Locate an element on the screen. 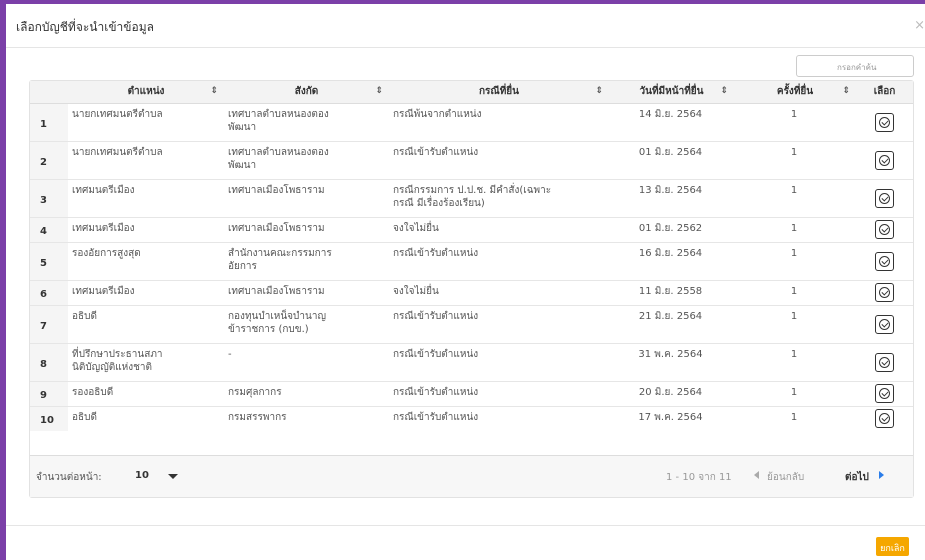  col-header-date: วันที่มีหน้าที่ยื่น ⇕ is located at coordinates (671, 92).